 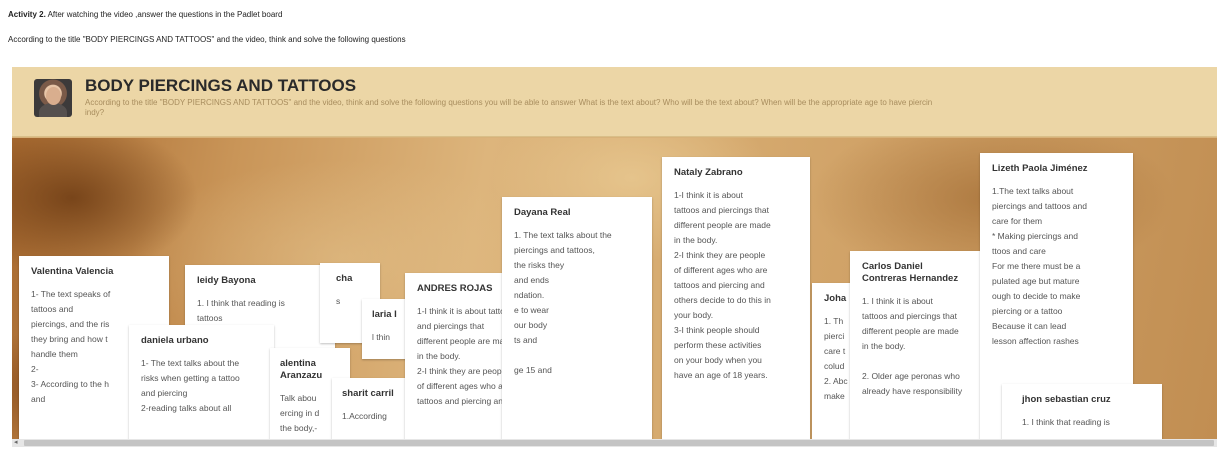 What do you see at coordinates (910, 272) in the screenshot?
I see `post-author: Carlos Daniel Contreras Hernandez` at bounding box center [910, 272].